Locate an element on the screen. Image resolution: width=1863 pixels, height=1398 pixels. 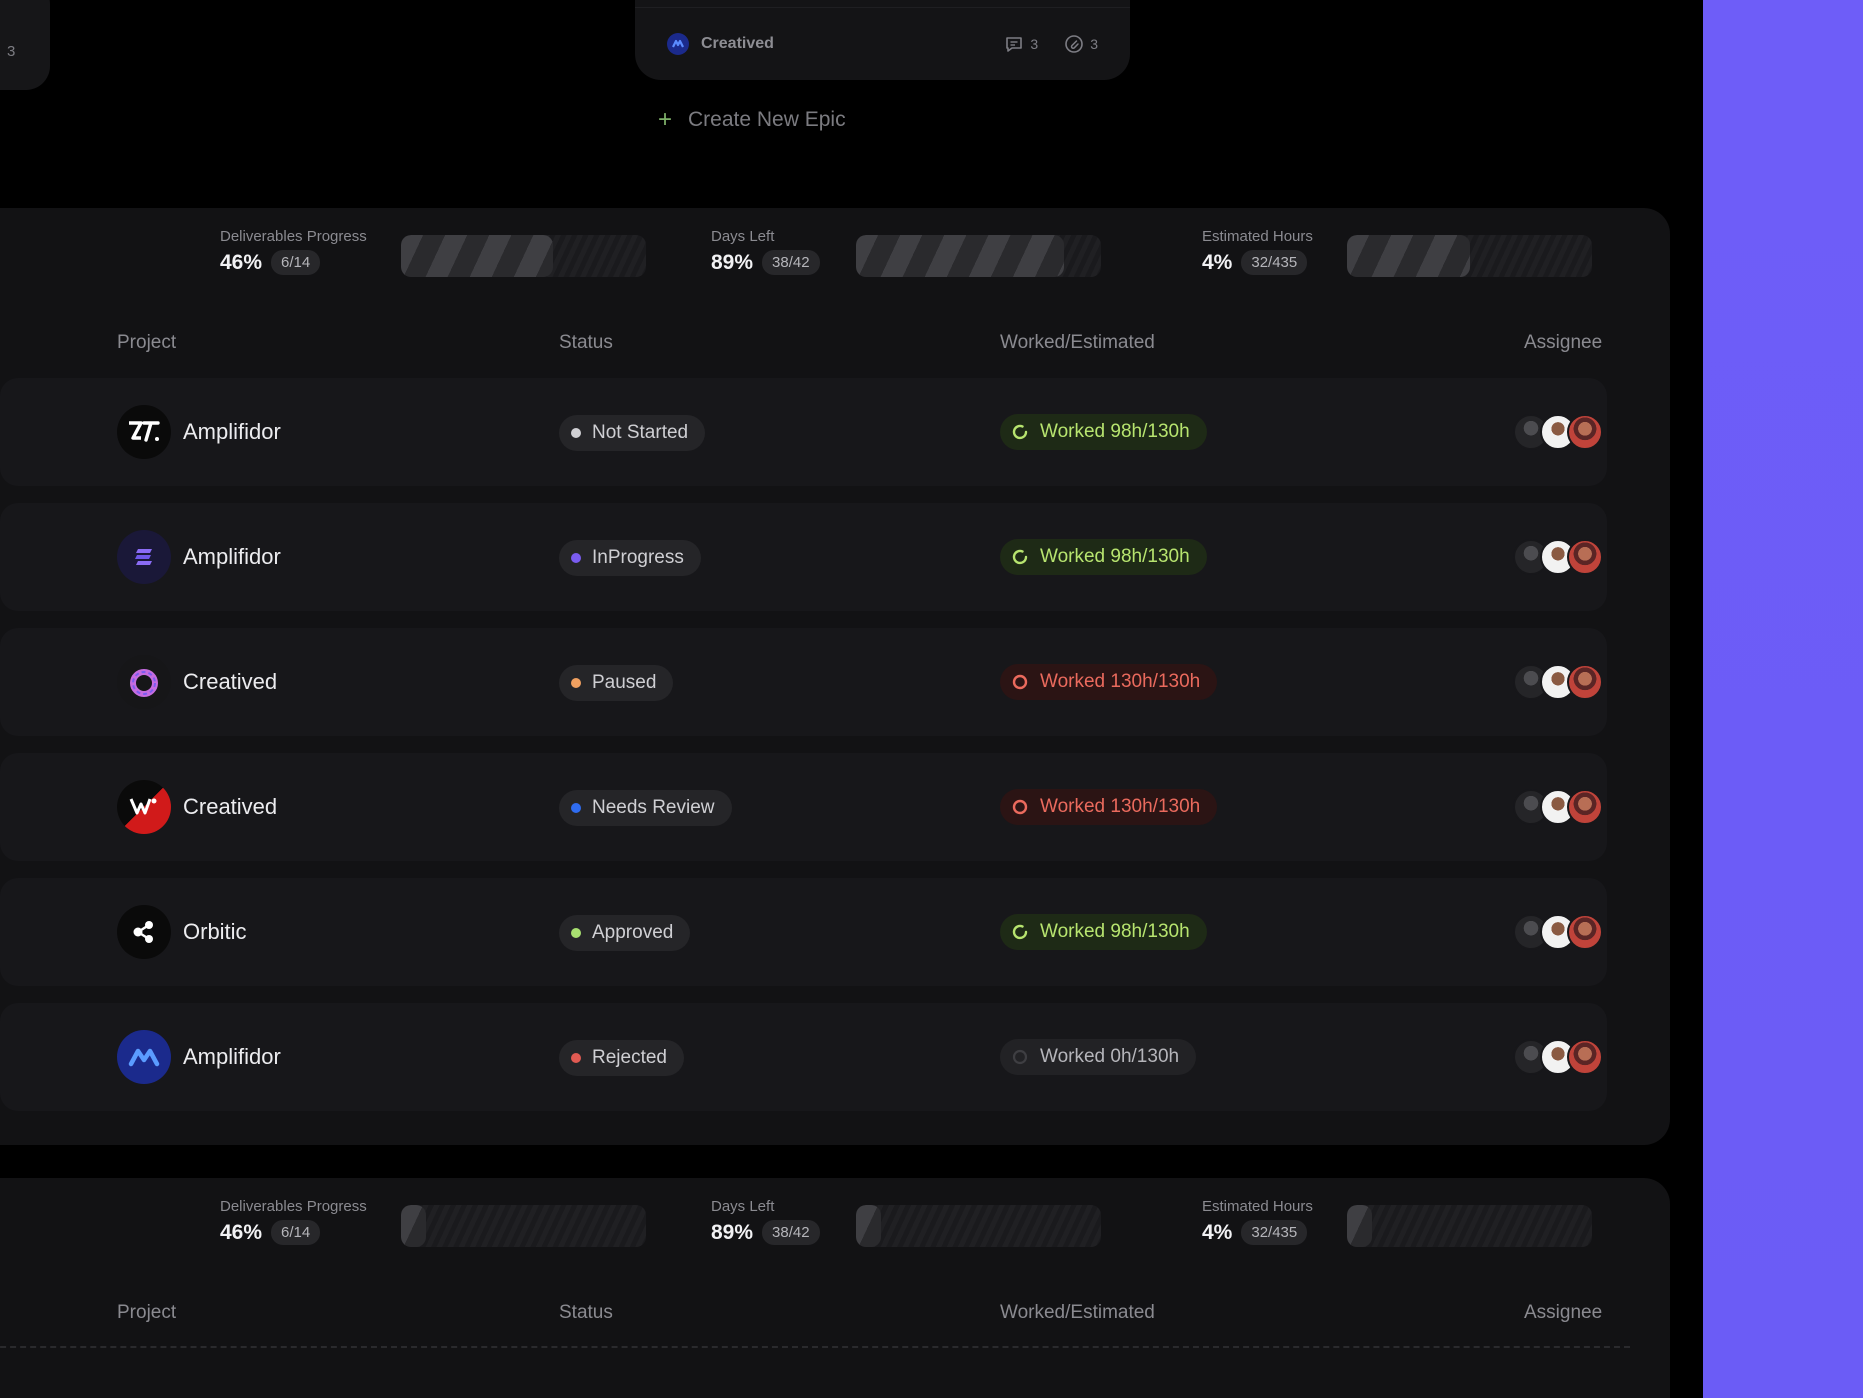
status-badge: InProgress is located at coordinates (630, 558).